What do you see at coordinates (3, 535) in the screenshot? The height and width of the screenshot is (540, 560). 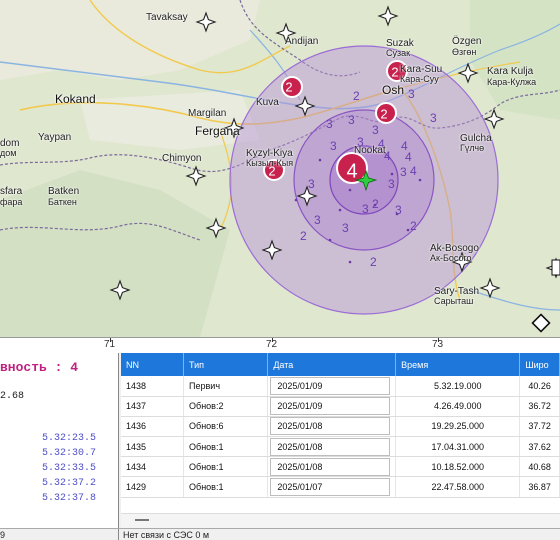 I see `status-left: 9` at bounding box center [3, 535].